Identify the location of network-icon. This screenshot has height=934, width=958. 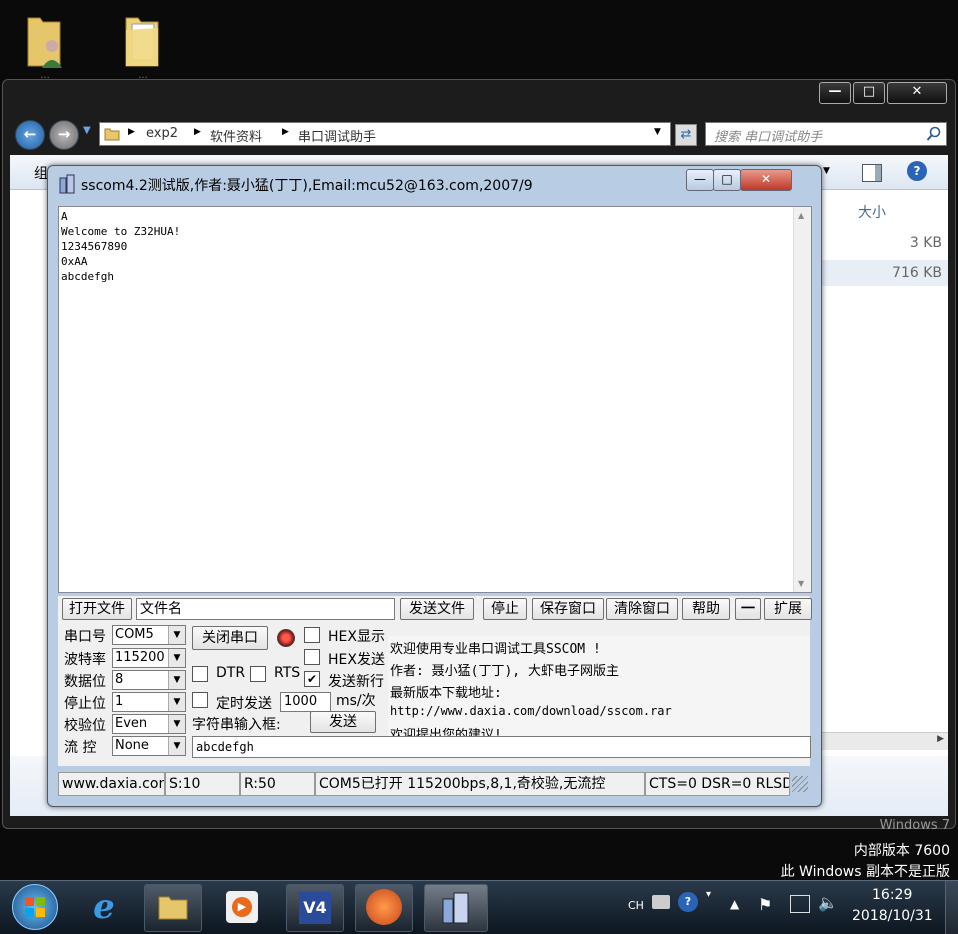
(800, 904).